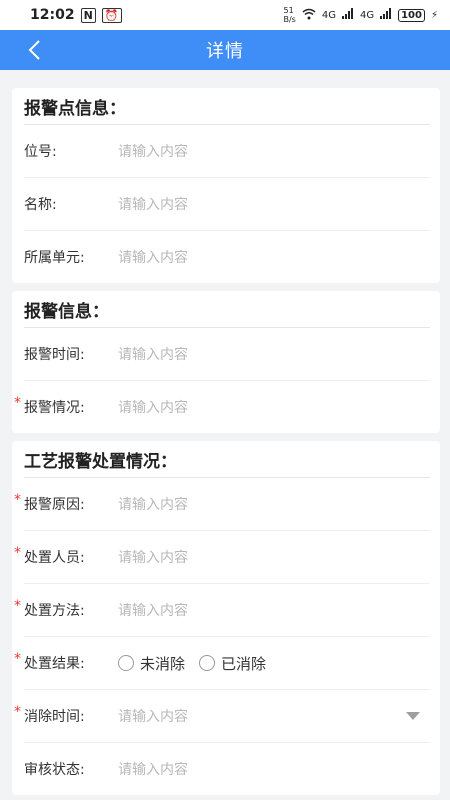 This screenshot has width=450, height=800. I want to click on battery-icon: 100, so click(411, 15).